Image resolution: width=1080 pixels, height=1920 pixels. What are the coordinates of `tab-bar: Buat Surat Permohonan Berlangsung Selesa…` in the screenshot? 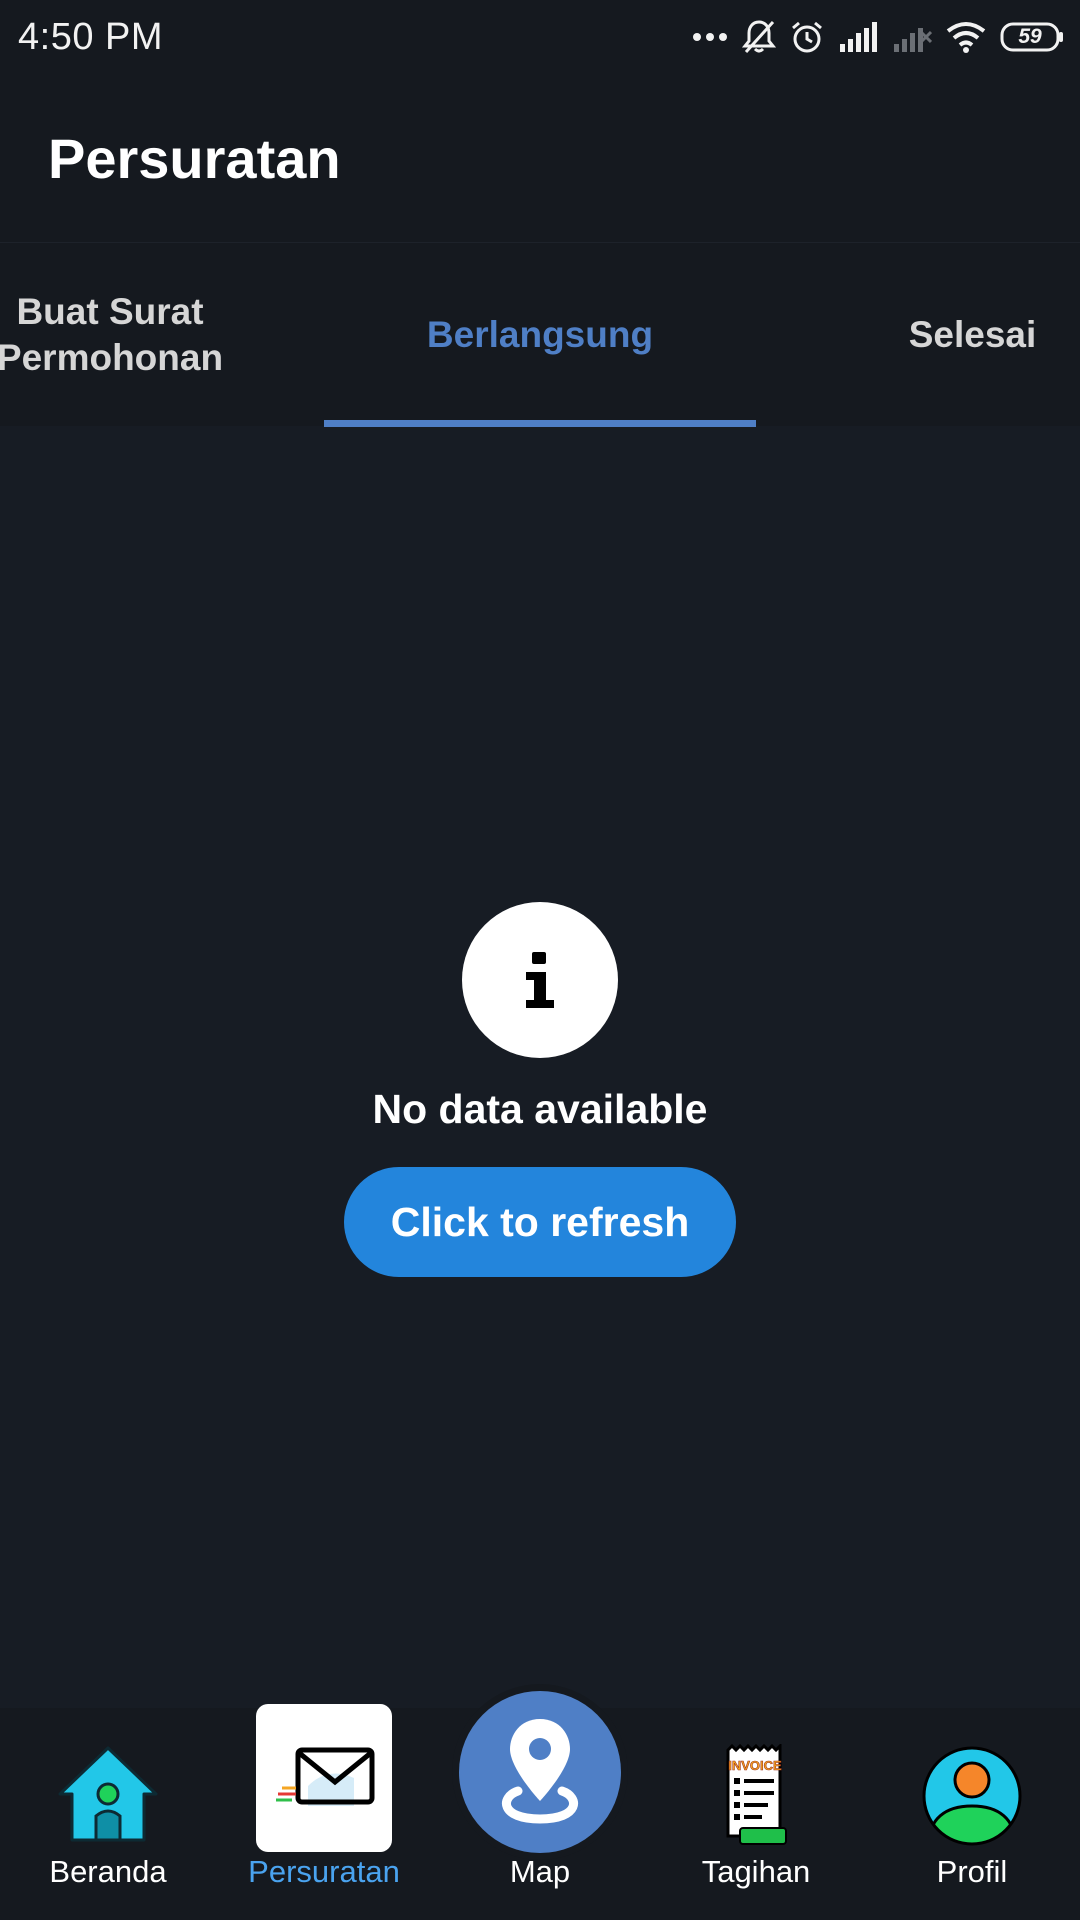 It's located at (540, 334).